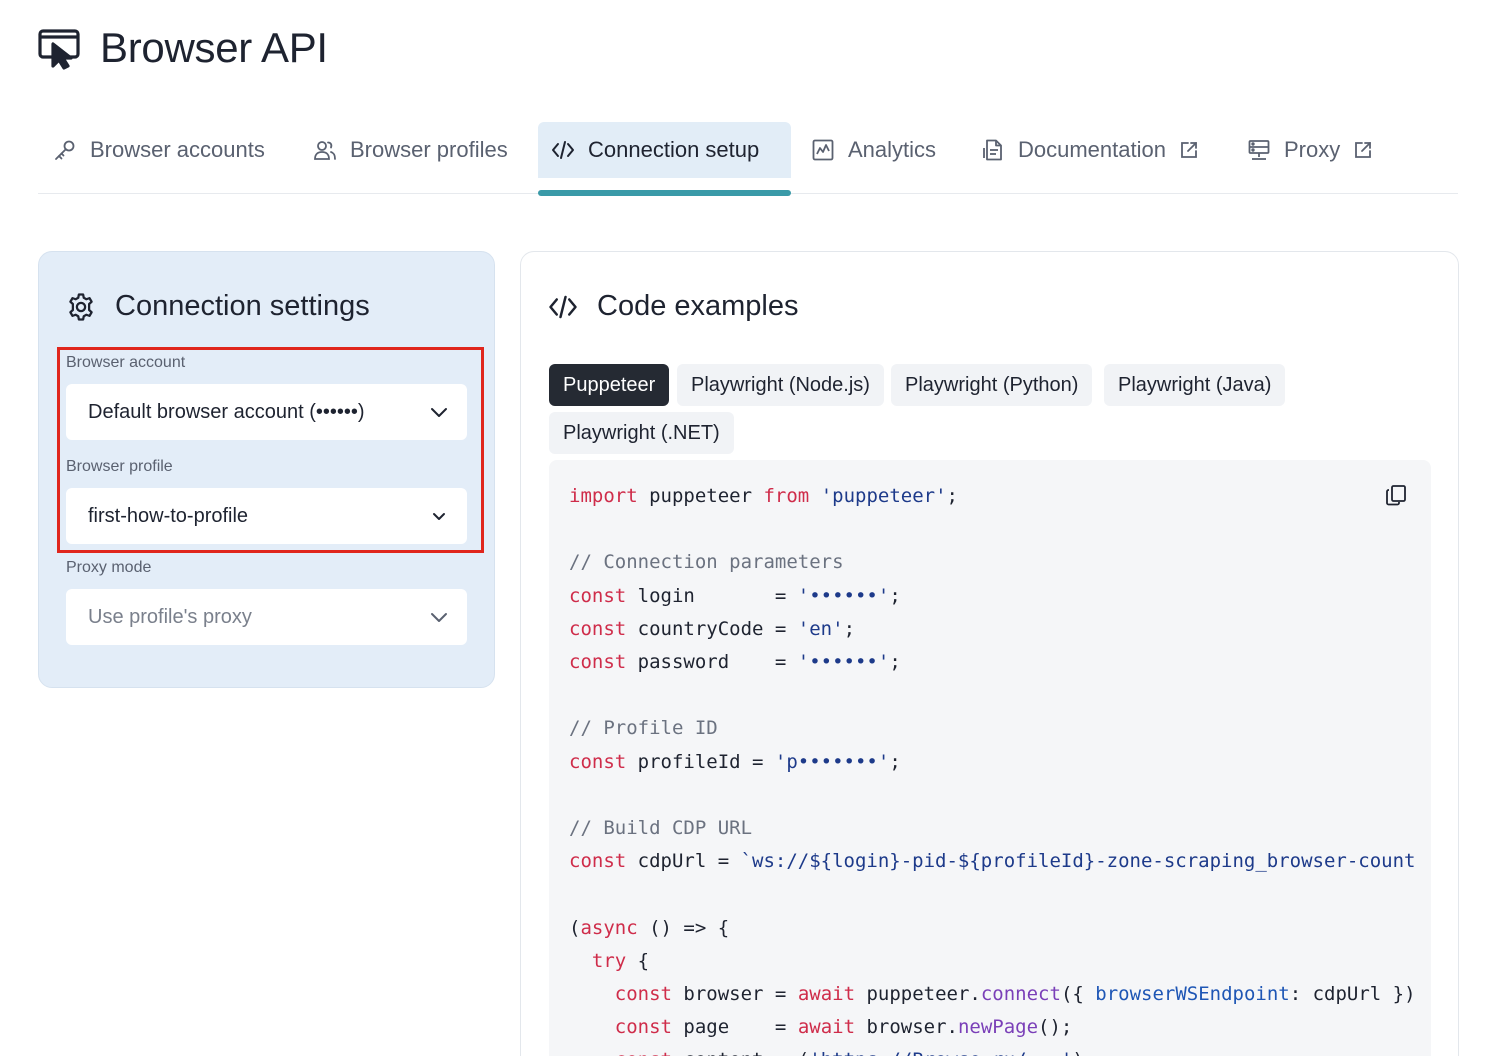 This screenshot has height=1056, width=1490. I want to click on tab-label: Browser profiles, so click(429, 149).